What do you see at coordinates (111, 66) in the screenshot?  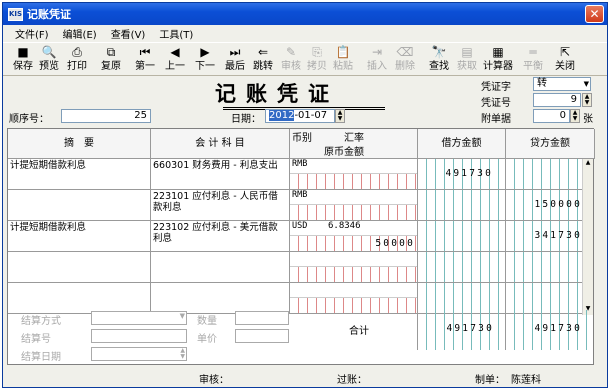 I see `toolbar-label: 复原` at bounding box center [111, 66].